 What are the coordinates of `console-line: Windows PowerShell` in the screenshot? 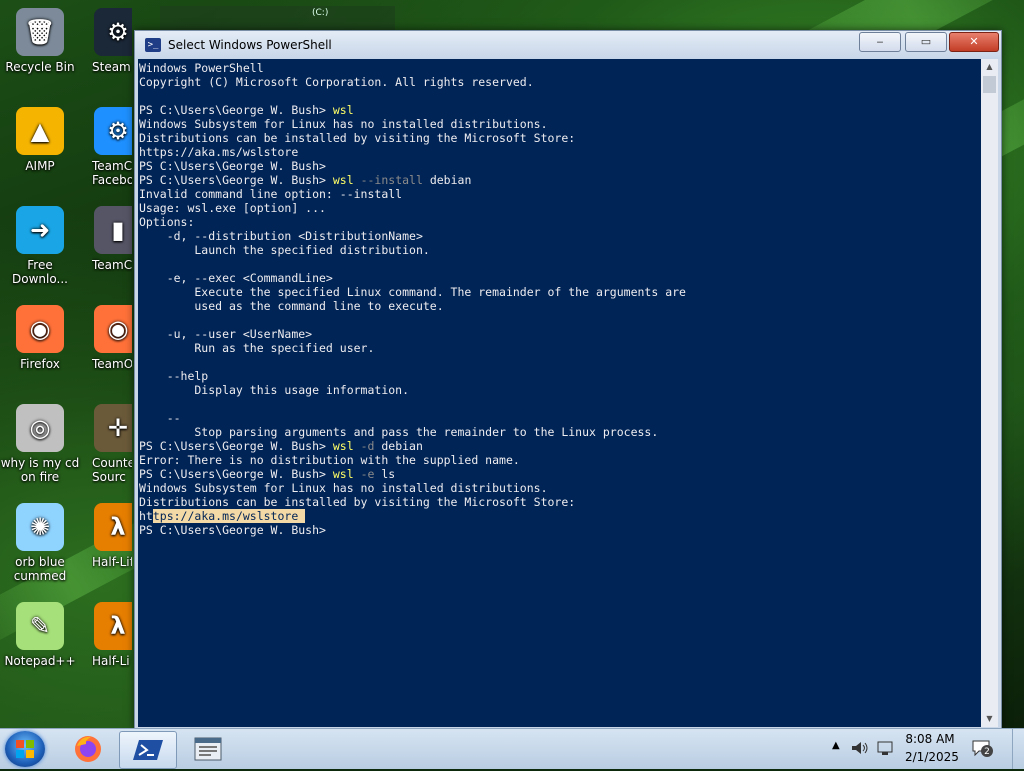 It's located at (201, 68).